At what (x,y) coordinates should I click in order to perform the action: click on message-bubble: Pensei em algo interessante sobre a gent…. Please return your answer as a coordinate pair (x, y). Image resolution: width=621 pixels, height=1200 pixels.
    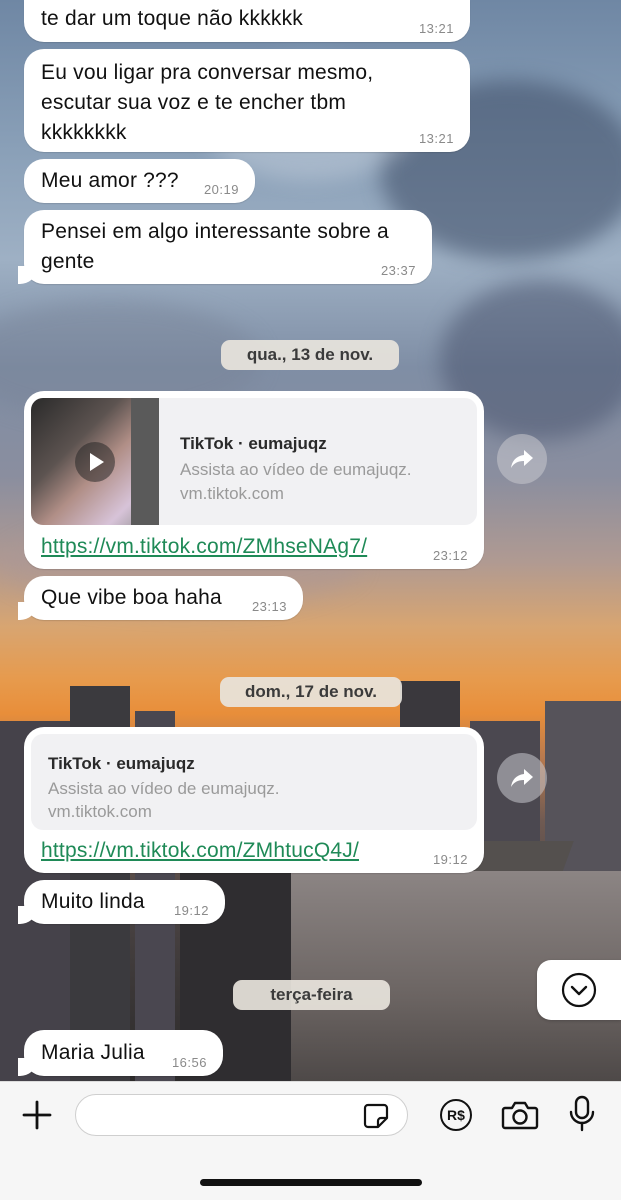
    Looking at the image, I should click on (225, 247).